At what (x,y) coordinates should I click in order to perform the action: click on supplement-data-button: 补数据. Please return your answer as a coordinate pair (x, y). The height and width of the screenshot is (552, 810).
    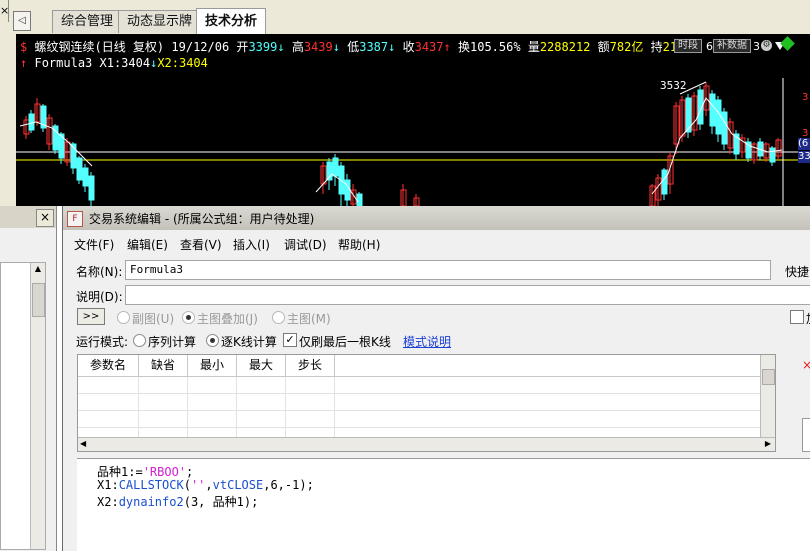
    Looking at the image, I should click on (732, 46).